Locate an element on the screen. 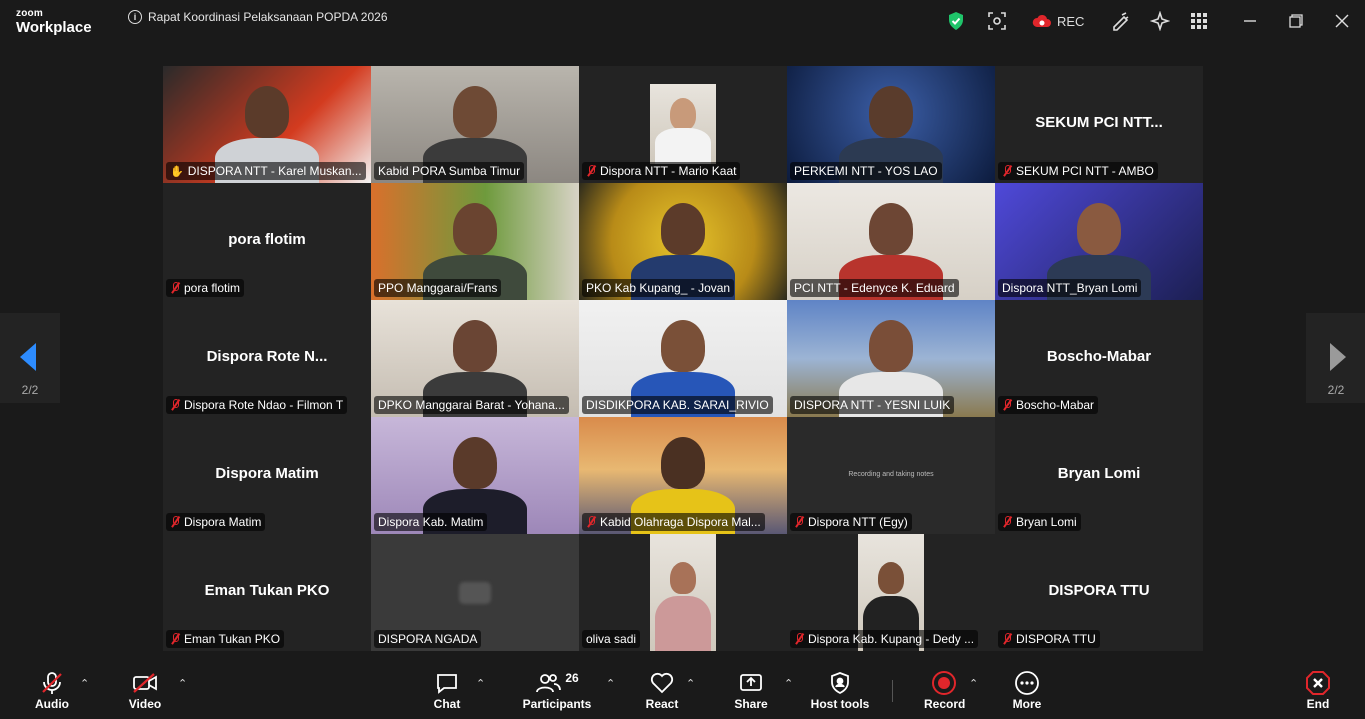 The width and height of the screenshot is (1365, 719). previous-page-button: 2/2 is located at coordinates (30, 358).